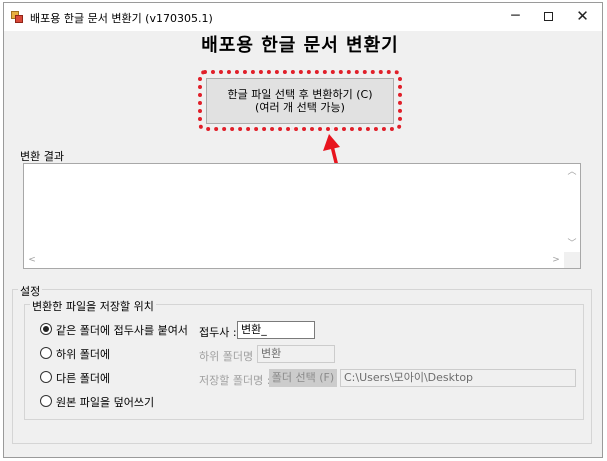 The height and width of the screenshot is (461, 607). Describe the element at coordinates (32, 260) in the screenshot. I see `scroll-left-icon: <` at that location.